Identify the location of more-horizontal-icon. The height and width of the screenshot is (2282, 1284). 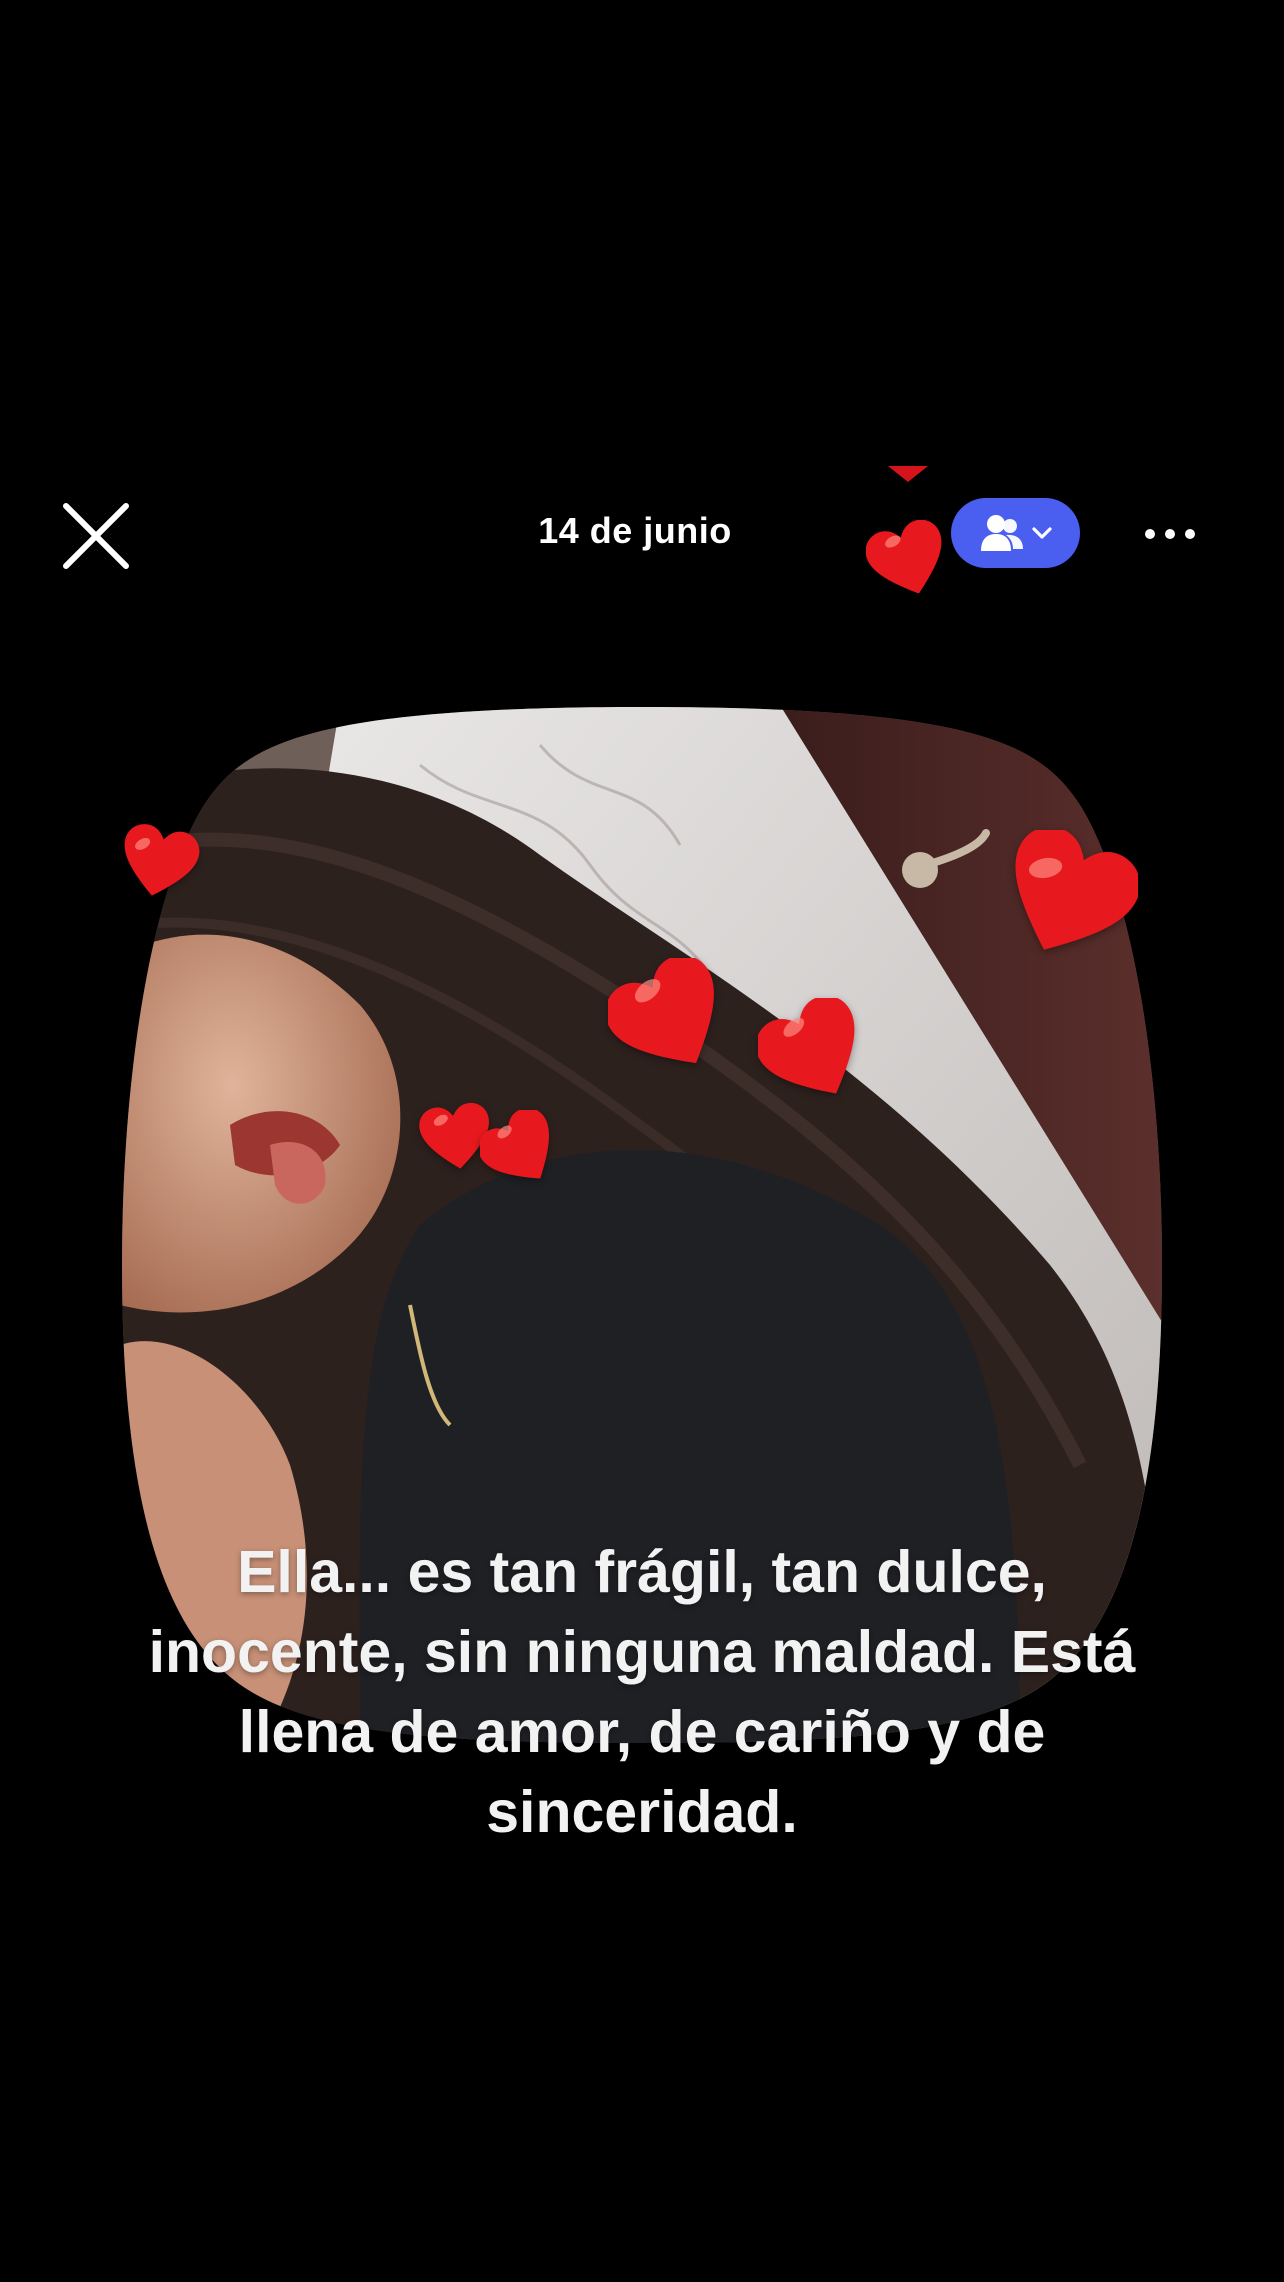
(1170, 534).